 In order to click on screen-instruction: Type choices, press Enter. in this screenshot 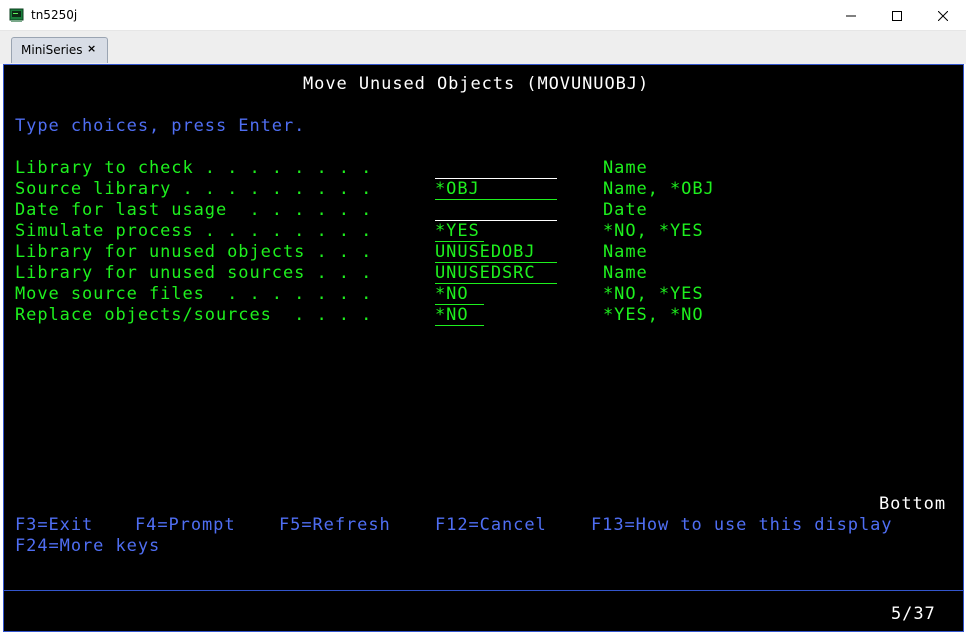, I will do `click(160, 126)`.